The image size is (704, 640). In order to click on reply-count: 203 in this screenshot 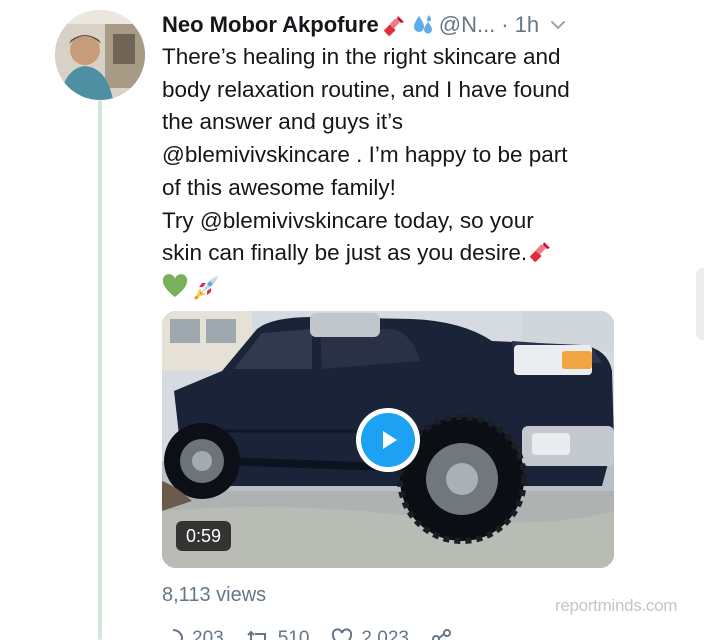, I will do `click(208, 634)`.